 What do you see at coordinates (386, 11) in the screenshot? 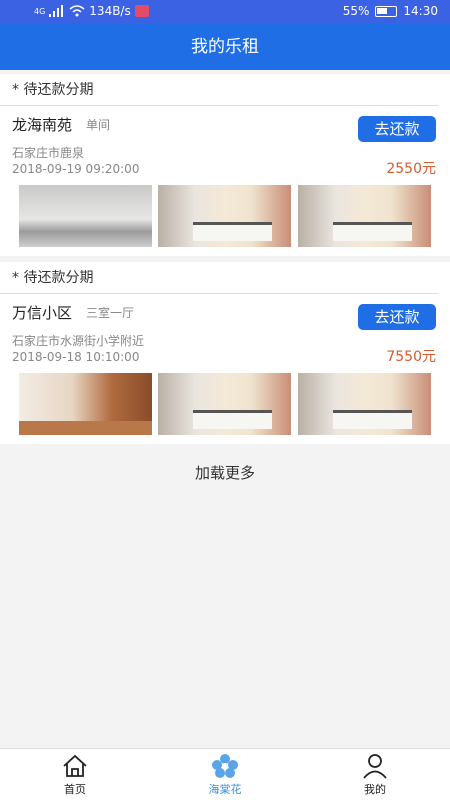
I see `battery-icon` at bounding box center [386, 11].